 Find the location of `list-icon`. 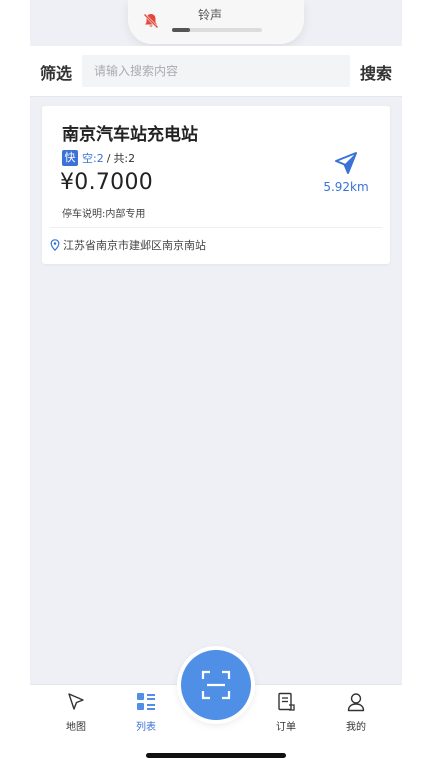

list-icon is located at coordinates (146, 701).